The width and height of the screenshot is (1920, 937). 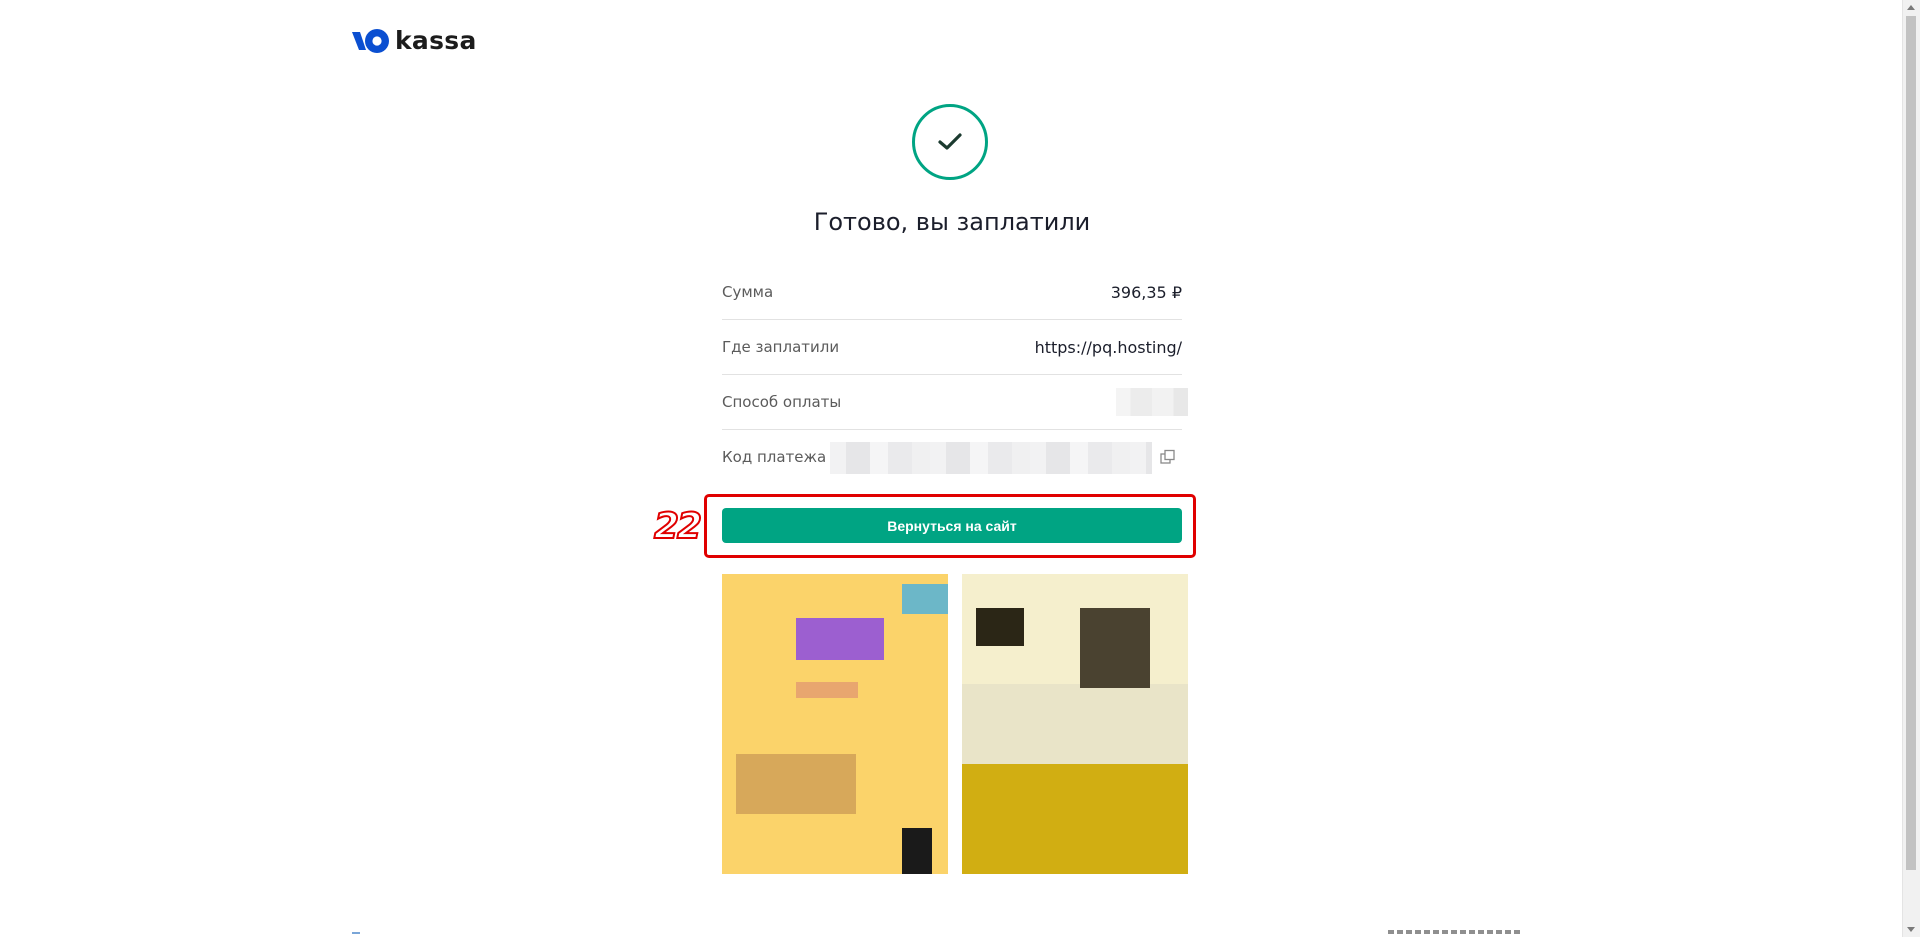 What do you see at coordinates (370, 40) in the screenshot?
I see `yoomoney-logo-icon` at bounding box center [370, 40].